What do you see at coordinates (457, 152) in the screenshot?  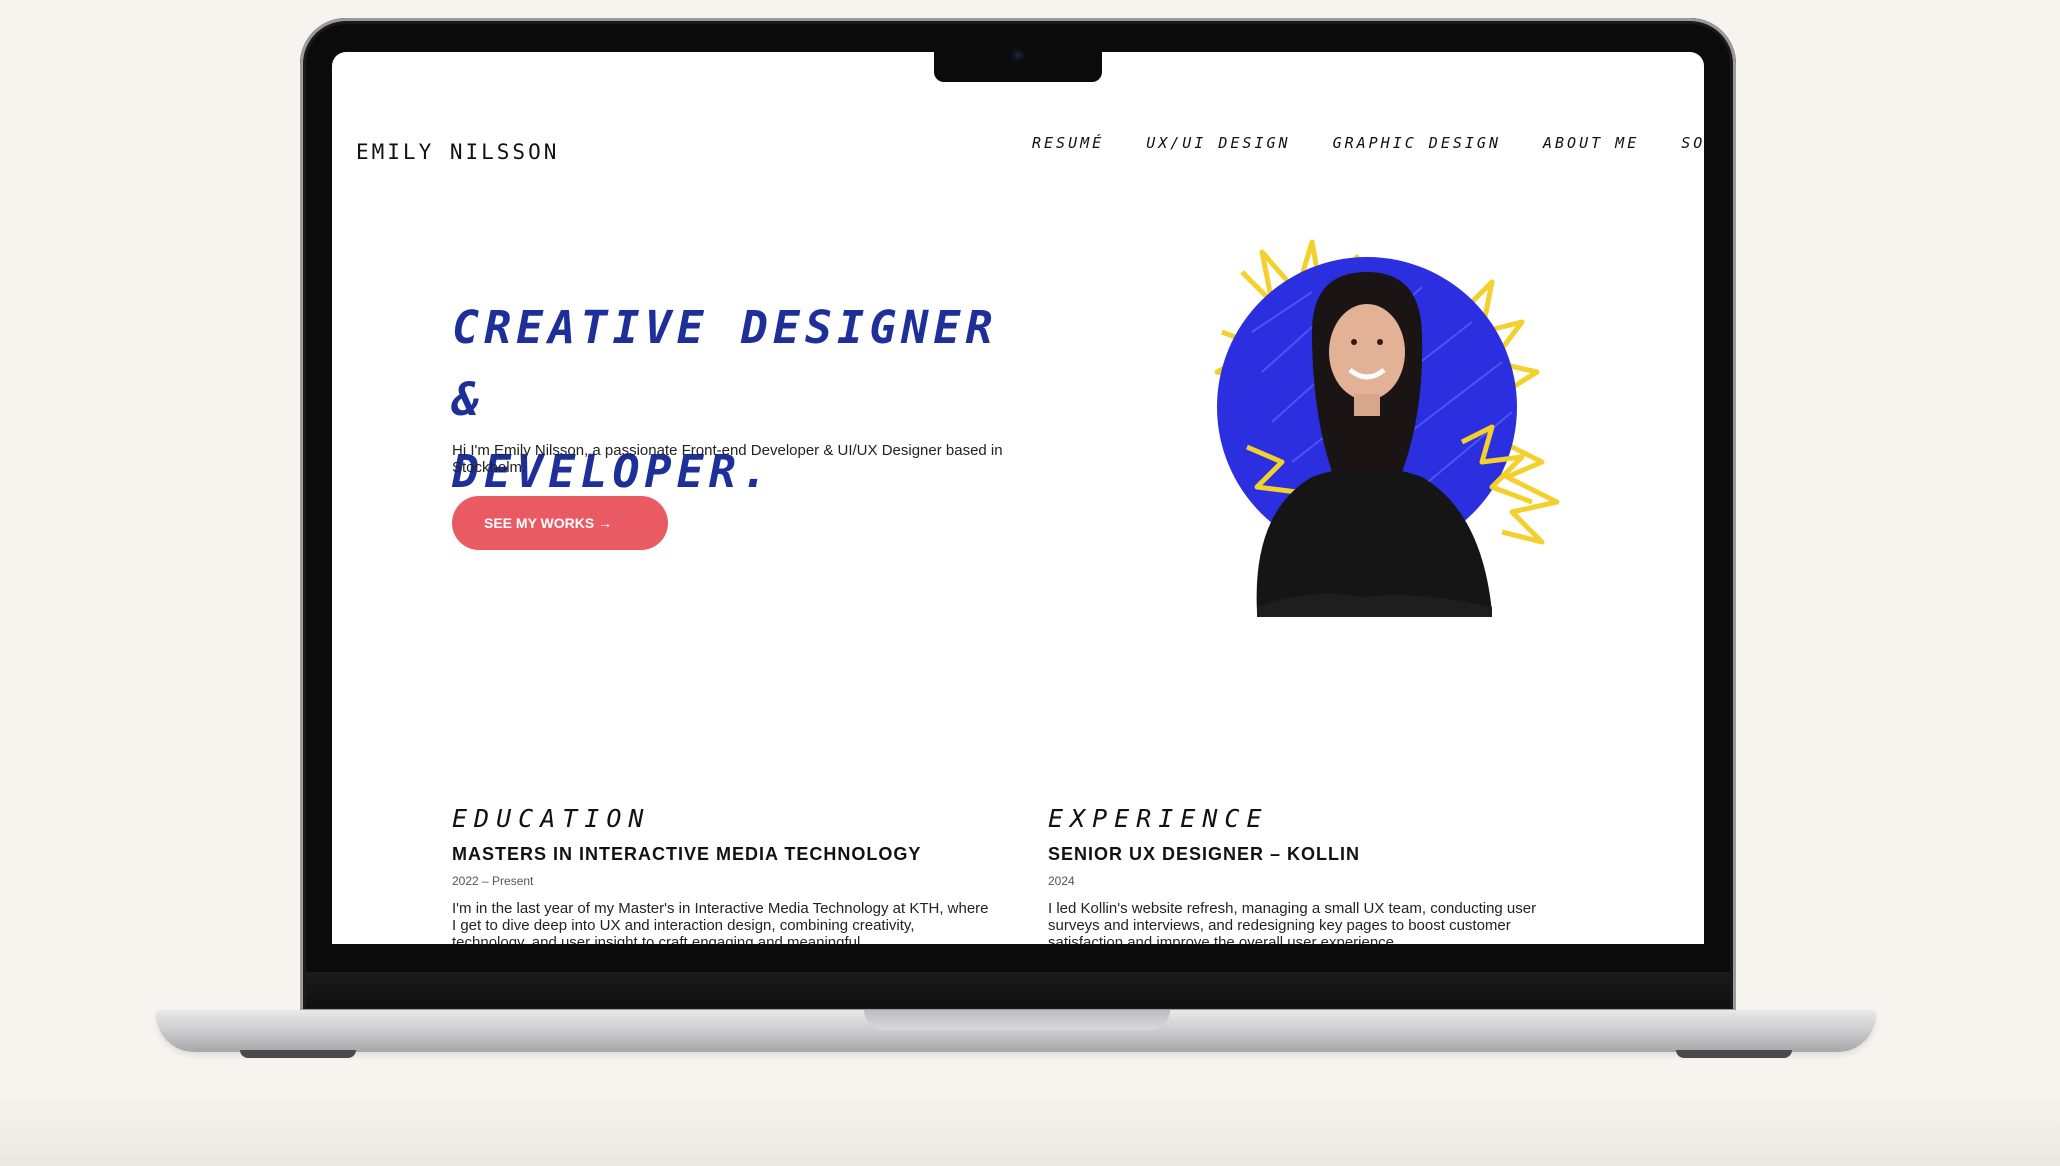 I see `site-logo: EMILY NILSSON` at bounding box center [457, 152].